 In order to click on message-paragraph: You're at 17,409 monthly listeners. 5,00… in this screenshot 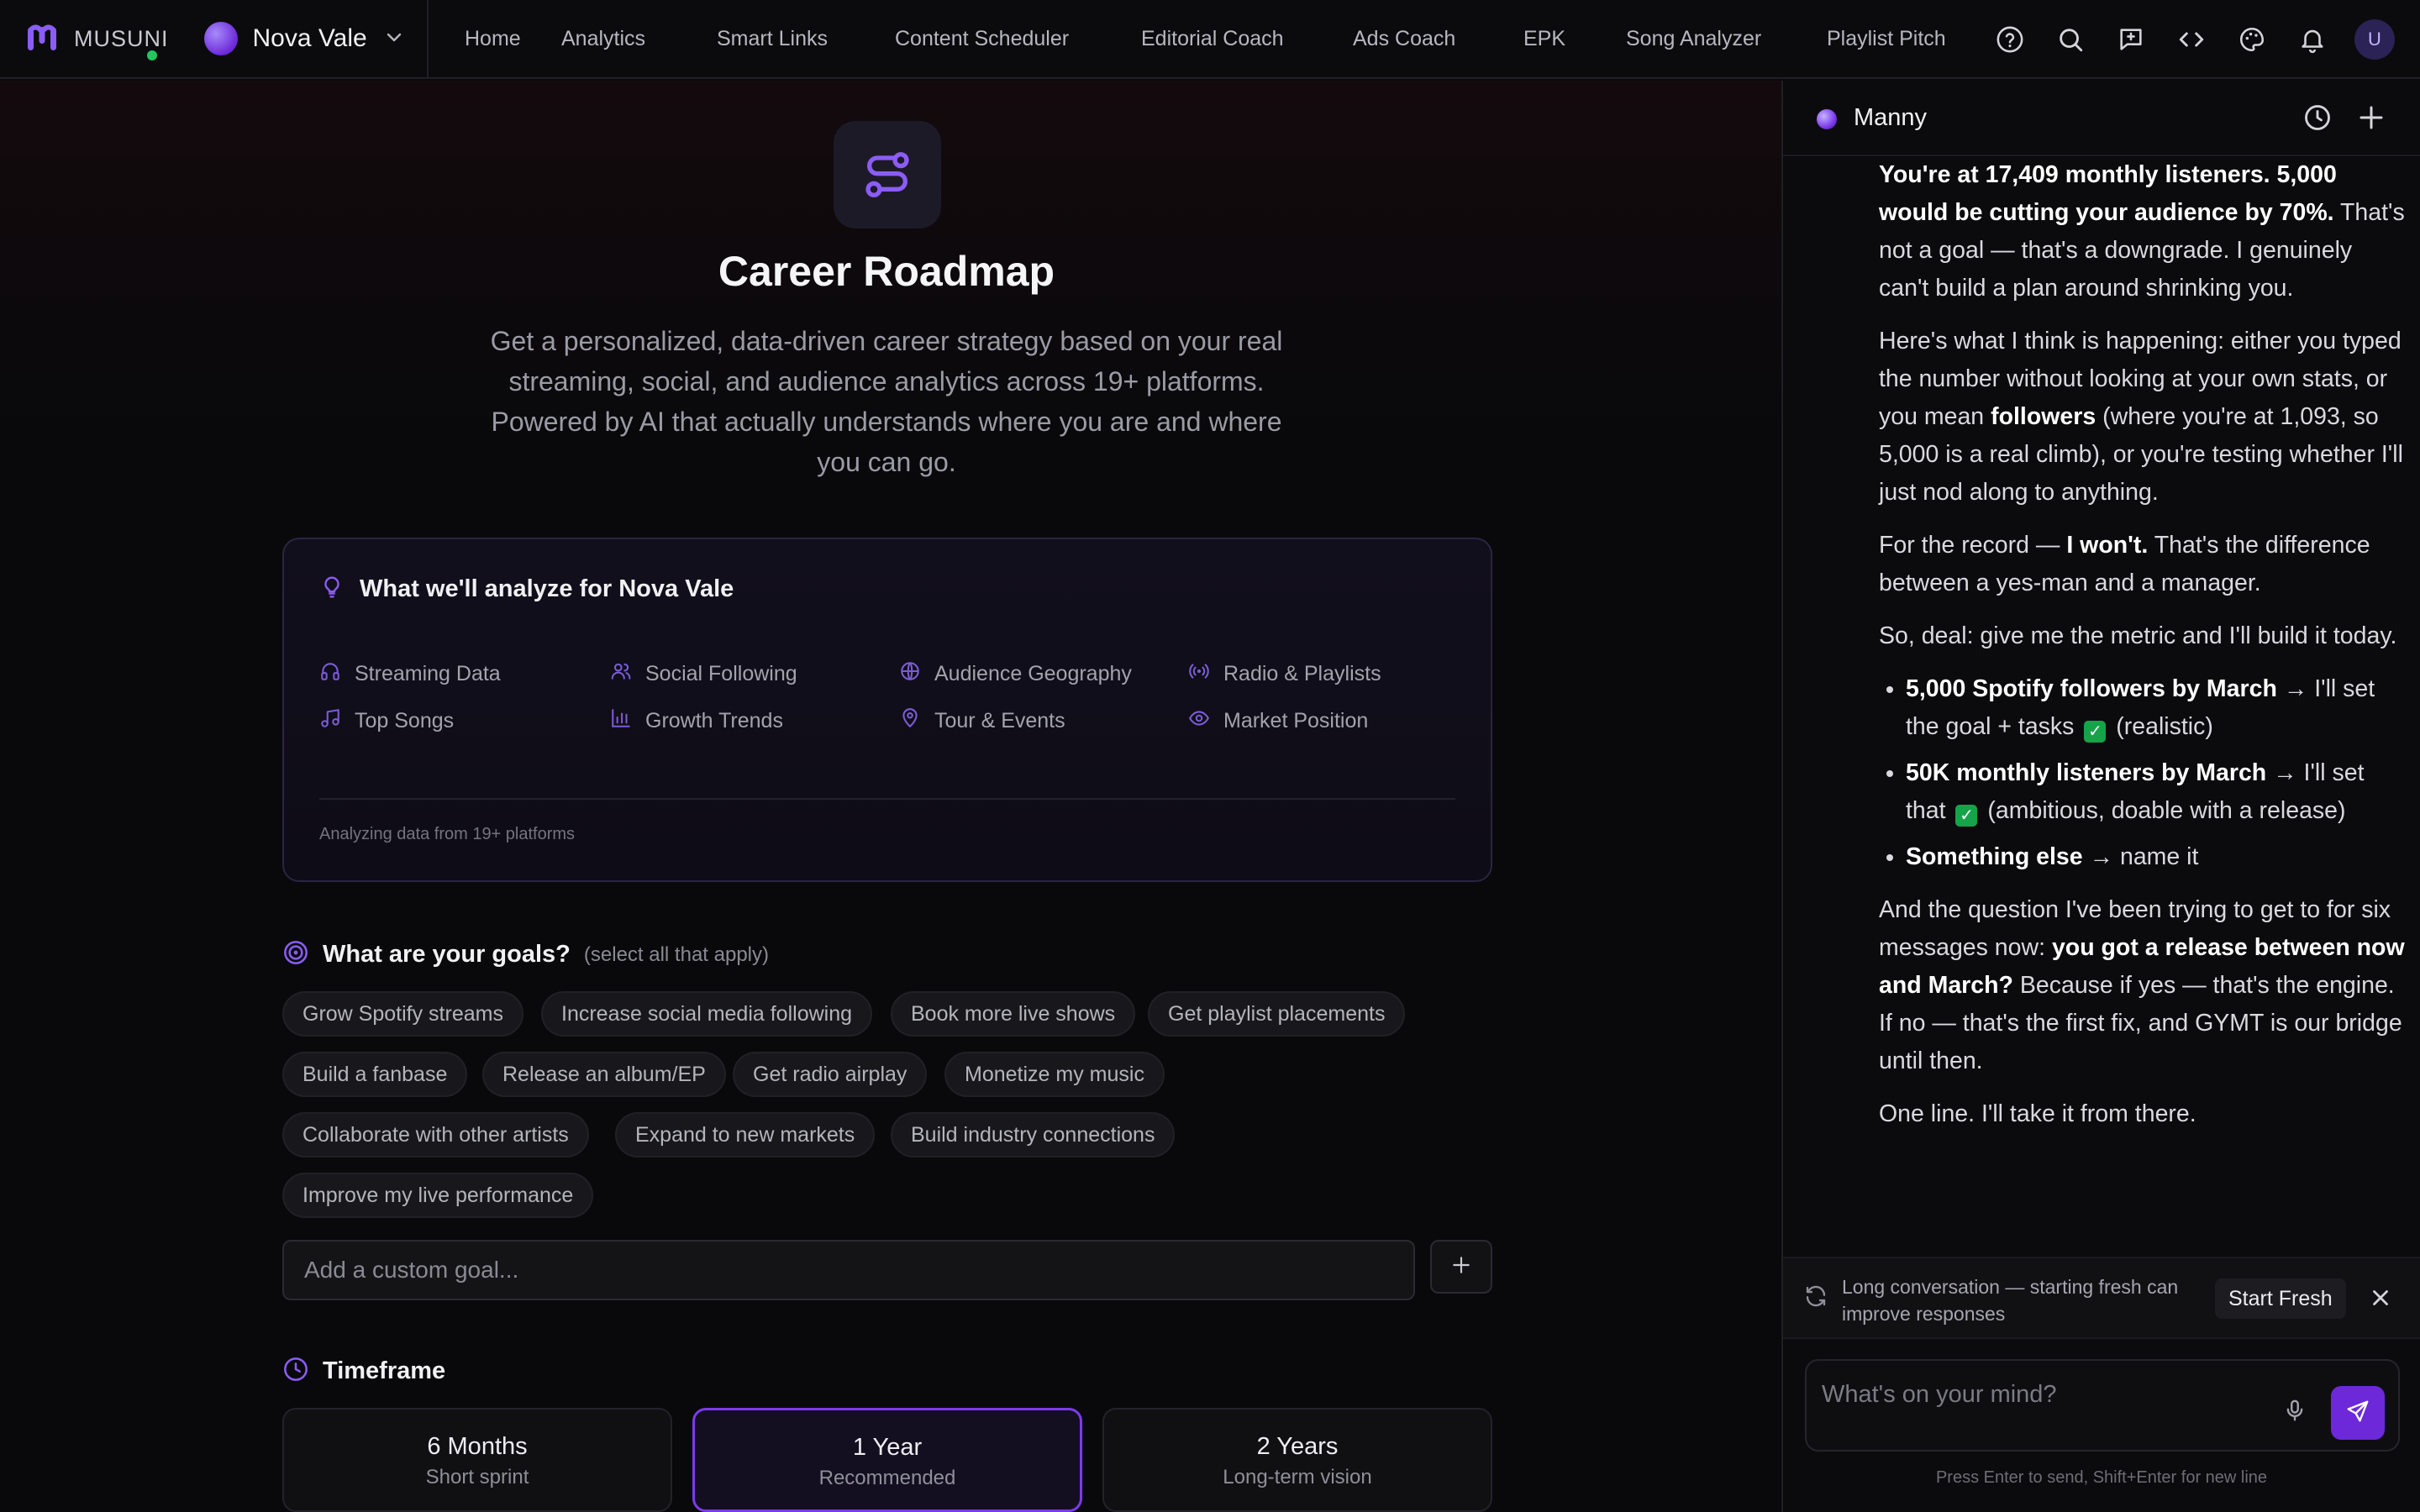, I will do `click(2144, 231)`.